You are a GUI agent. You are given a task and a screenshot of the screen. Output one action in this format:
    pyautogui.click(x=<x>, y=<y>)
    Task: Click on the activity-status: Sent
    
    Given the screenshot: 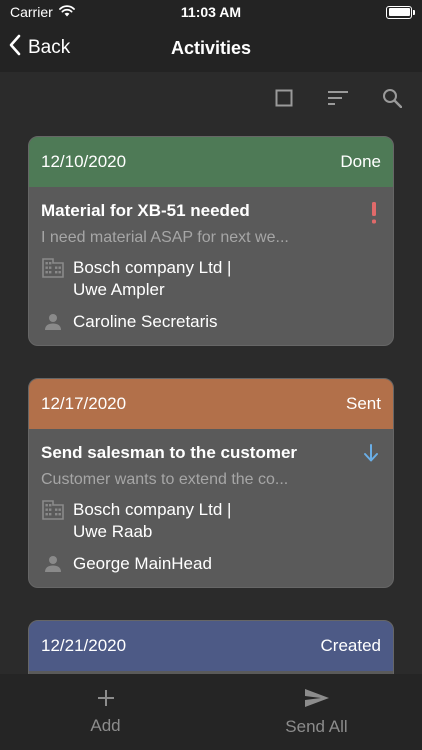 What is the action you would take?
    pyautogui.click(x=363, y=403)
    